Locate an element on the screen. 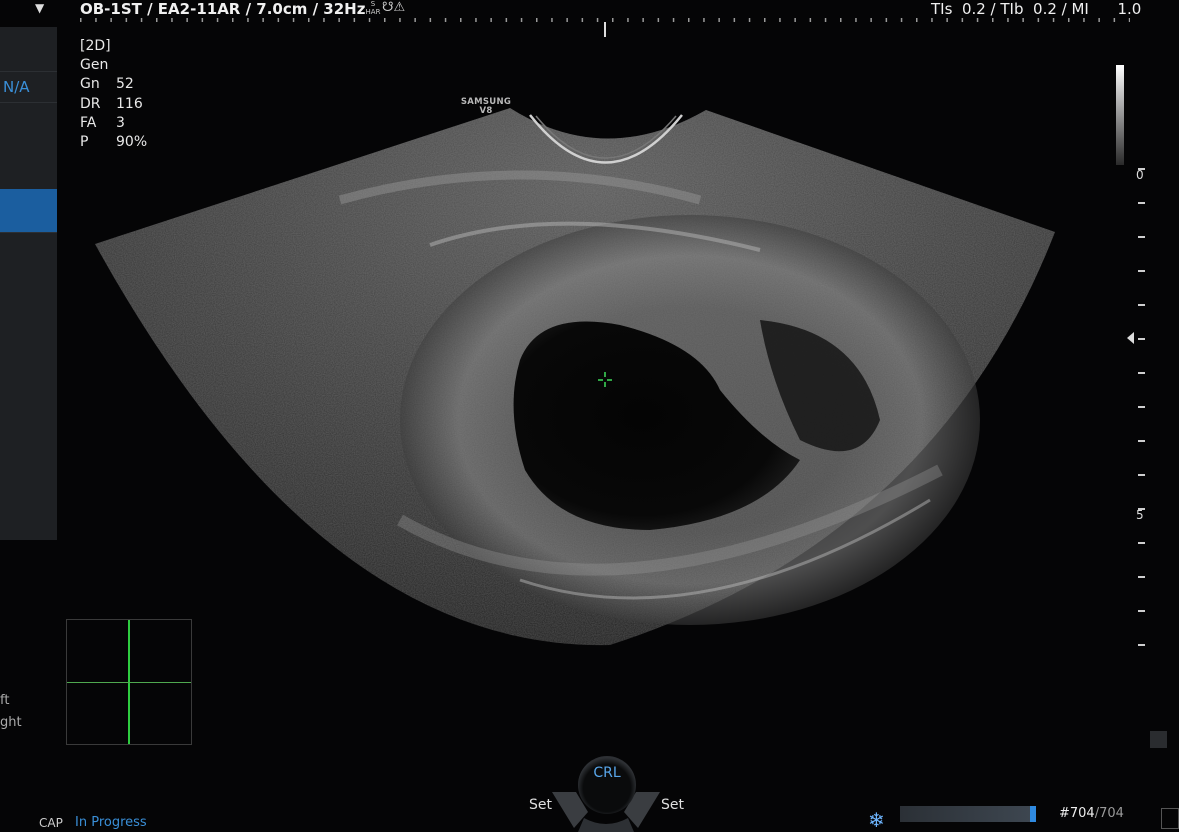  corner-box is located at coordinates (1170, 818).